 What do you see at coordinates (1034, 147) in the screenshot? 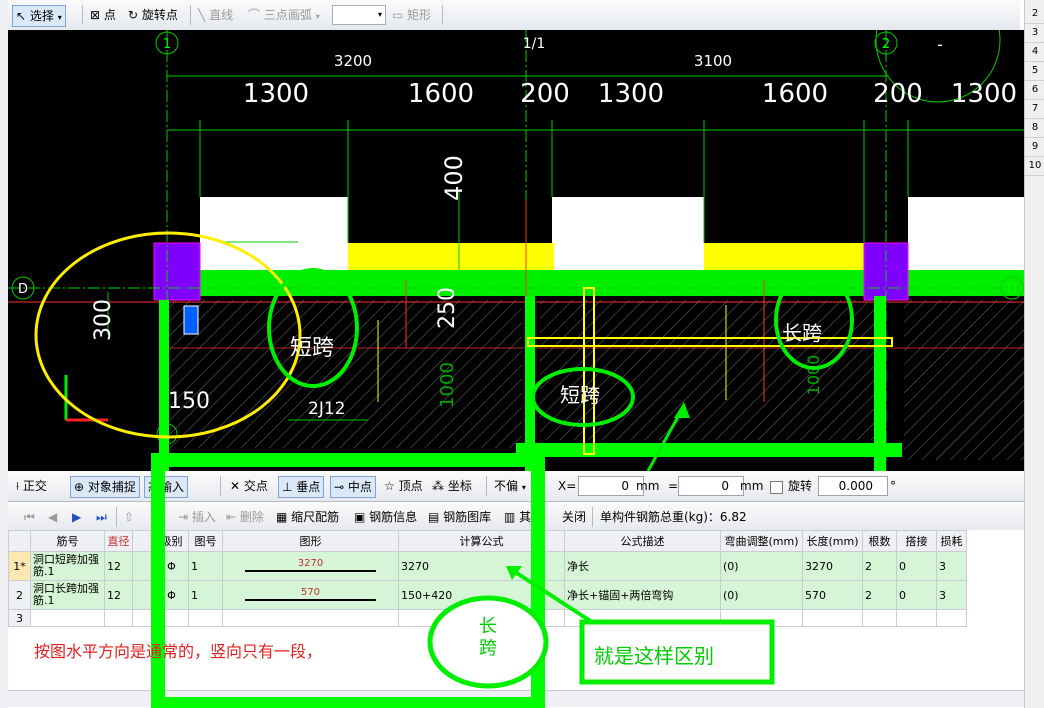
I see `row-number: 9` at bounding box center [1034, 147].